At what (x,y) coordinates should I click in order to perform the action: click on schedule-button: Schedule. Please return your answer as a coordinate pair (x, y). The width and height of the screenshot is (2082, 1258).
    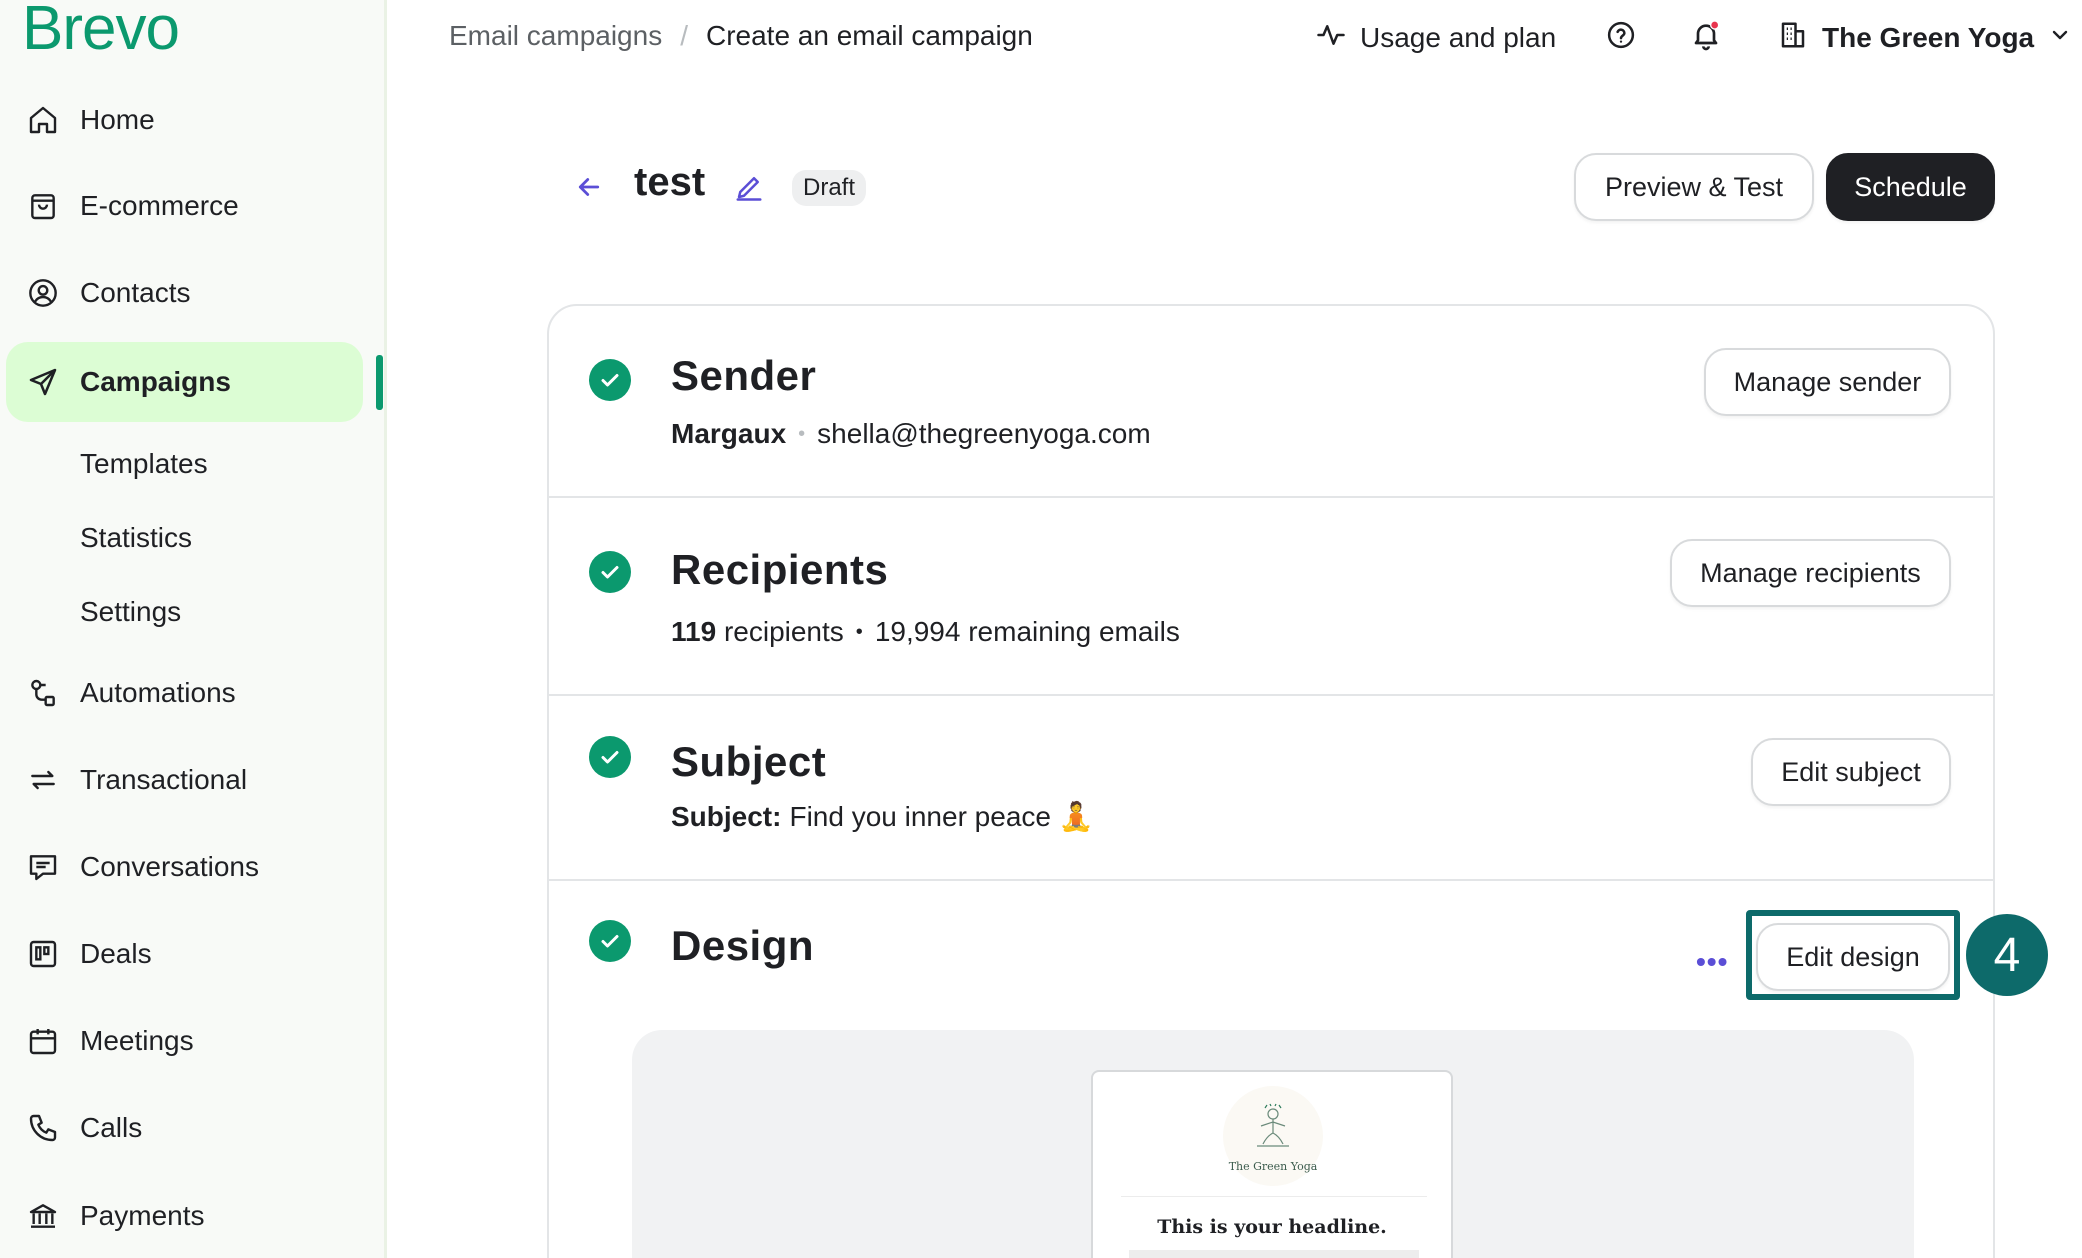
    Looking at the image, I should click on (1910, 187).